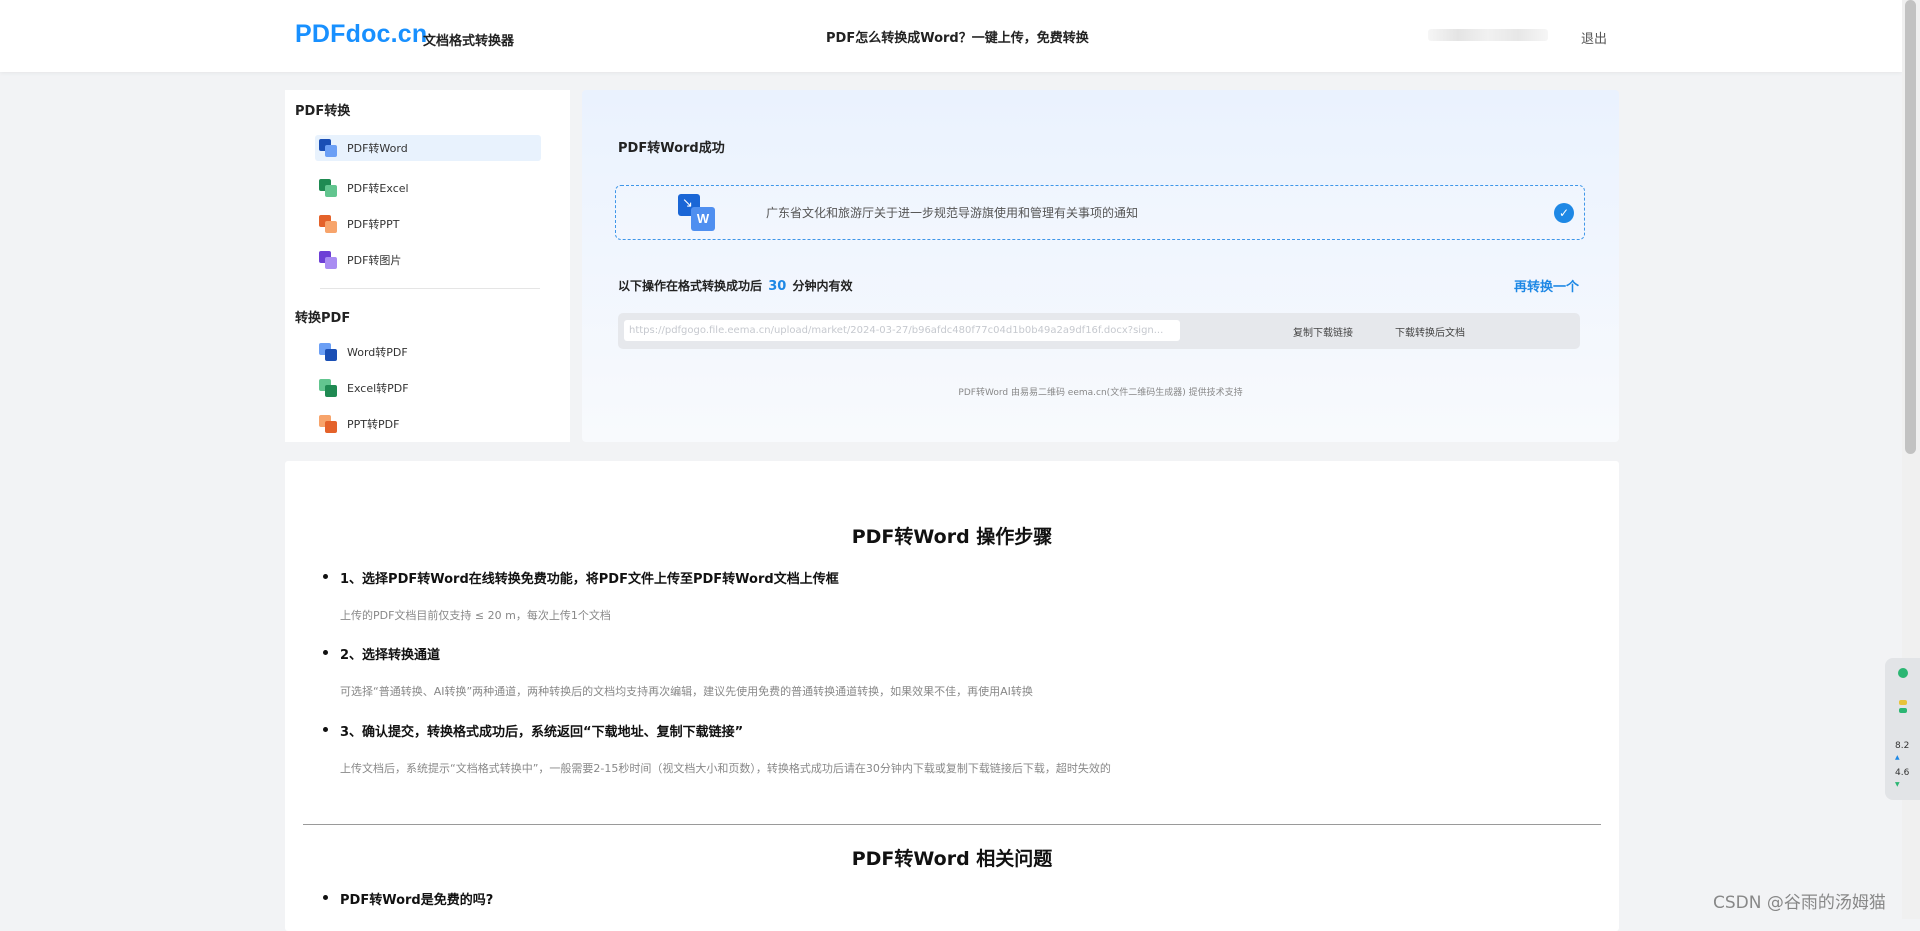  I want to click on csdn-watermark: CSDN @谷雨的汤姆猫, so click(1799, 903).